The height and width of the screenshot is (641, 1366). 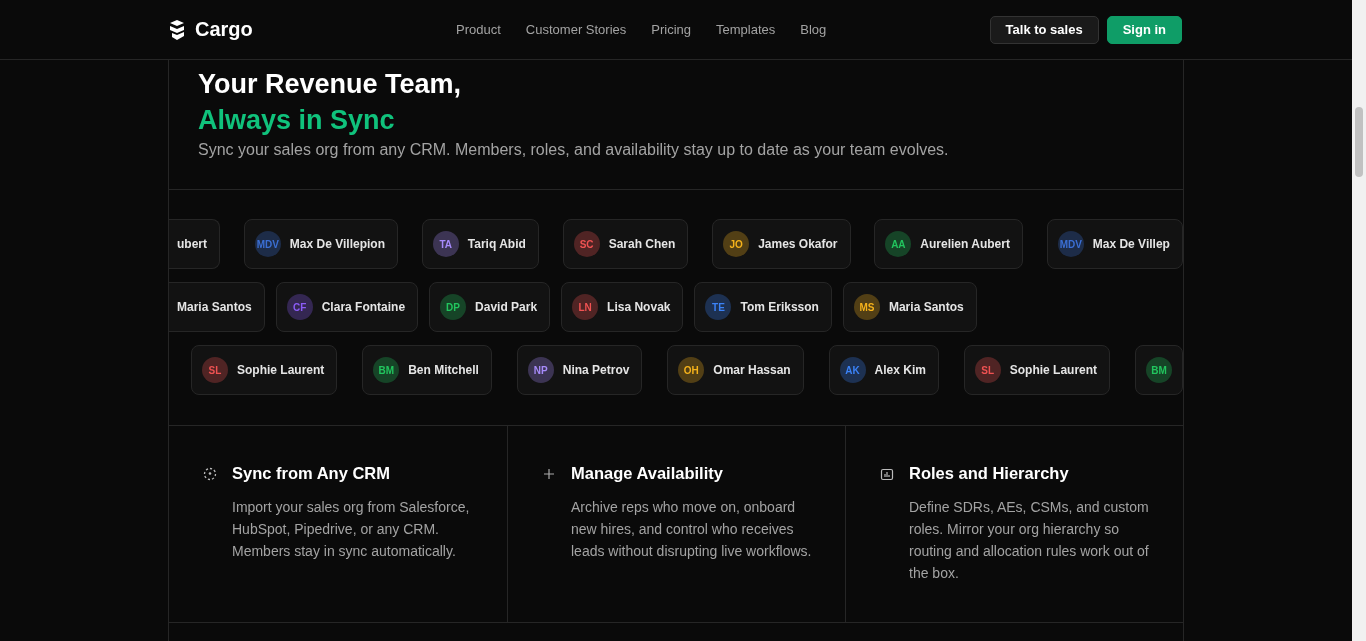 What do you see at coordinates (596, 370) in the screenshot?
I see `member-name: Nina Petrov` at bounding box center [596, 370].